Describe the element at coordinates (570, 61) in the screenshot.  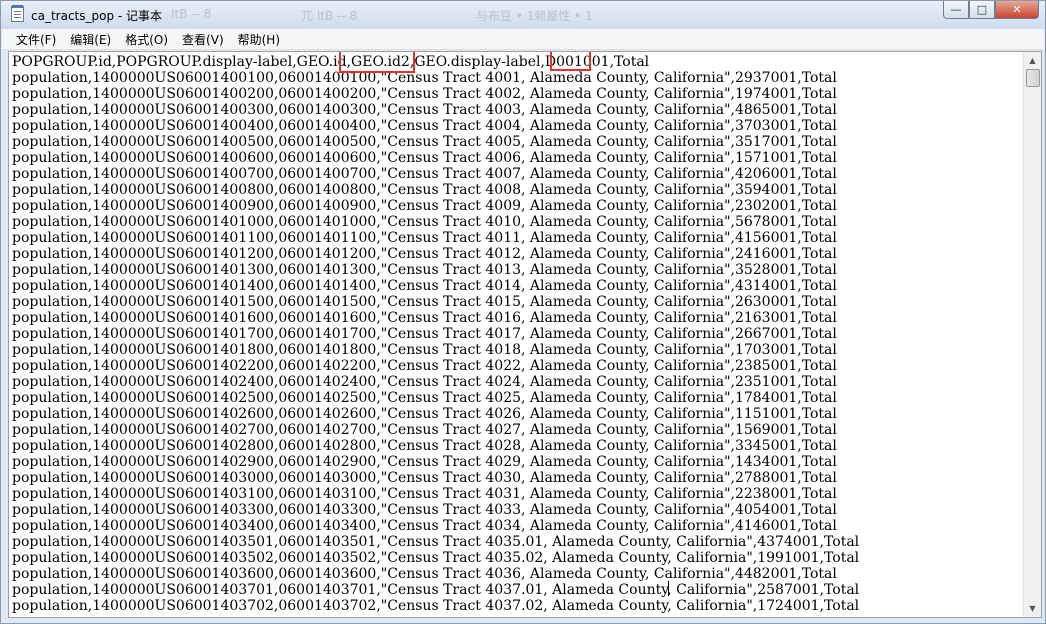
I see `highlight-box-d001001` at that location.